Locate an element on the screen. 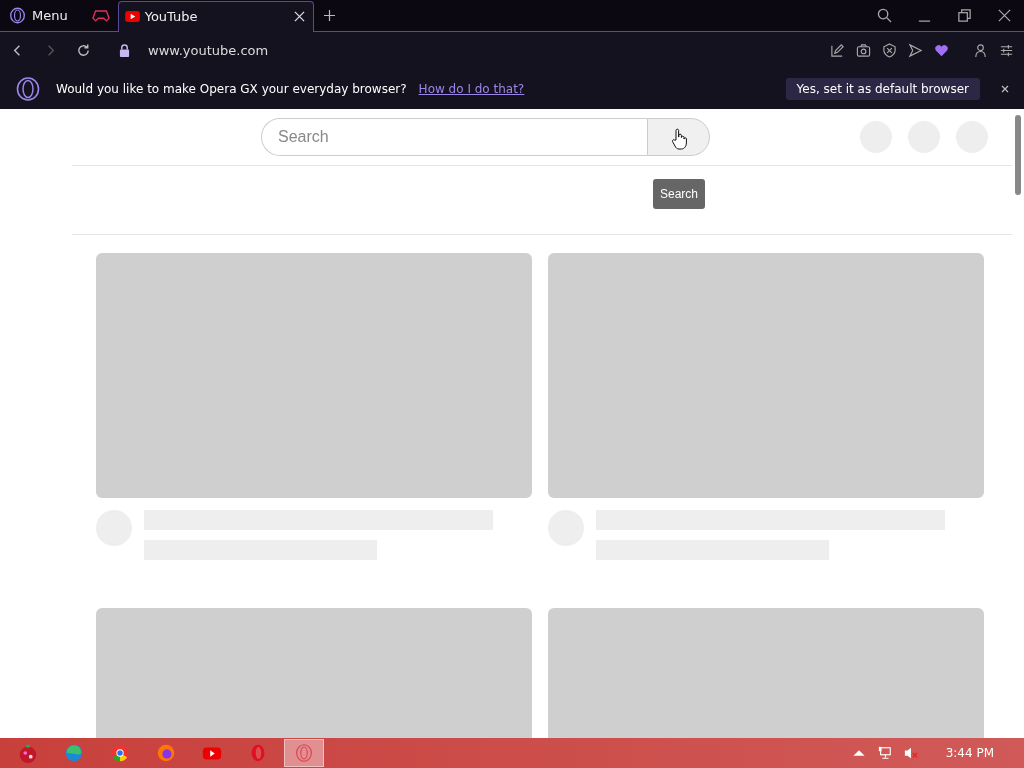  search-field: Search is located at coordinates (454, 137).